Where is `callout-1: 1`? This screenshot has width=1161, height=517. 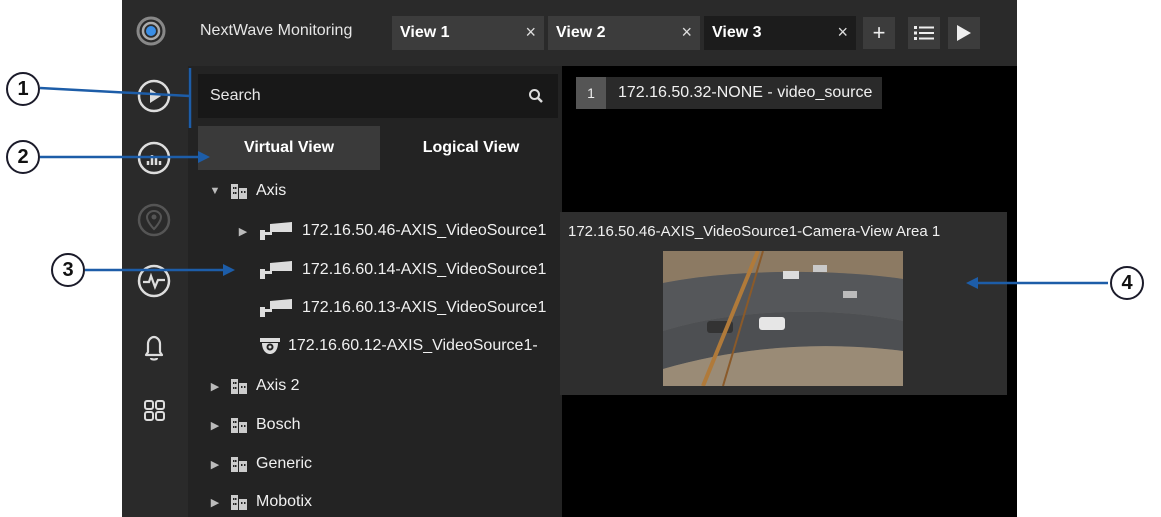 callout-1: 1 is located at coordinates (23, 89).